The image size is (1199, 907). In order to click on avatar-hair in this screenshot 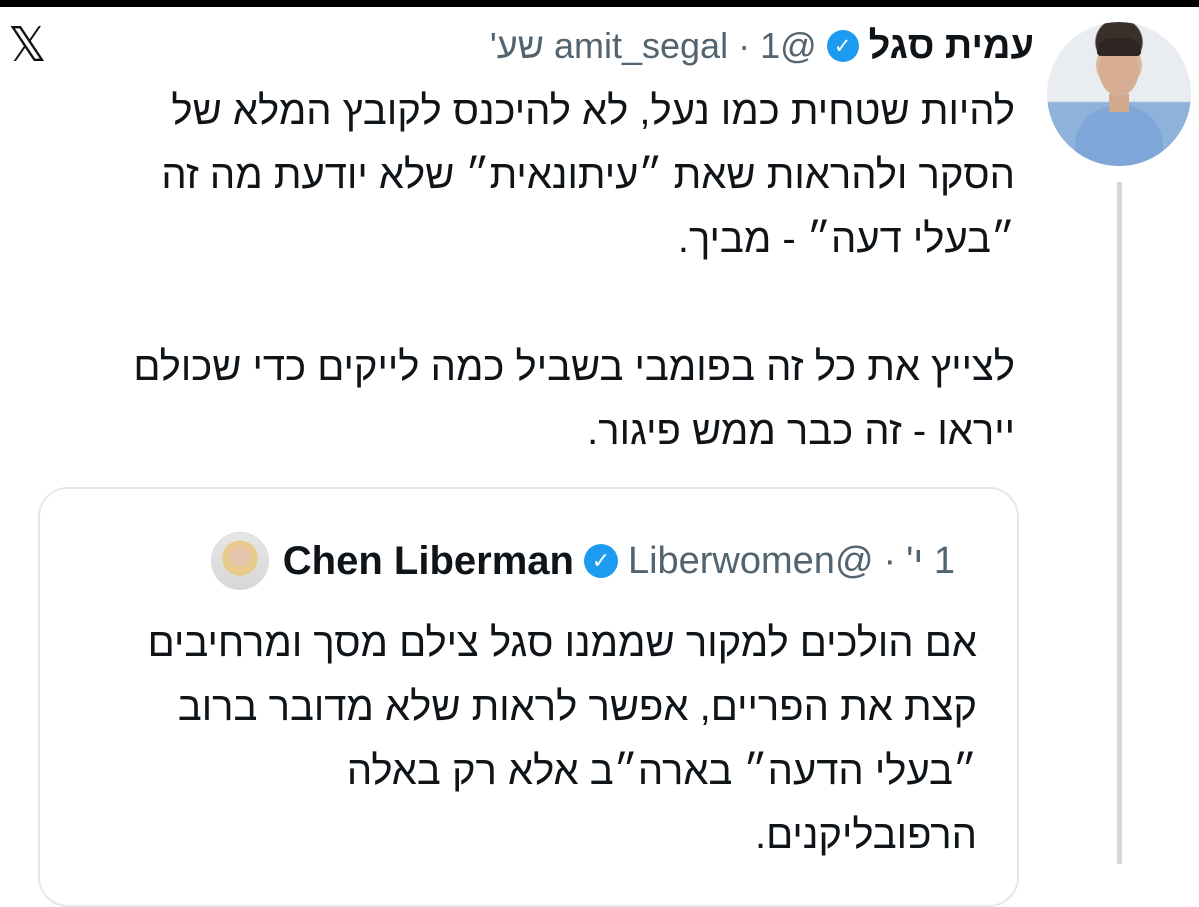, I will do `click(1119, 47)`.